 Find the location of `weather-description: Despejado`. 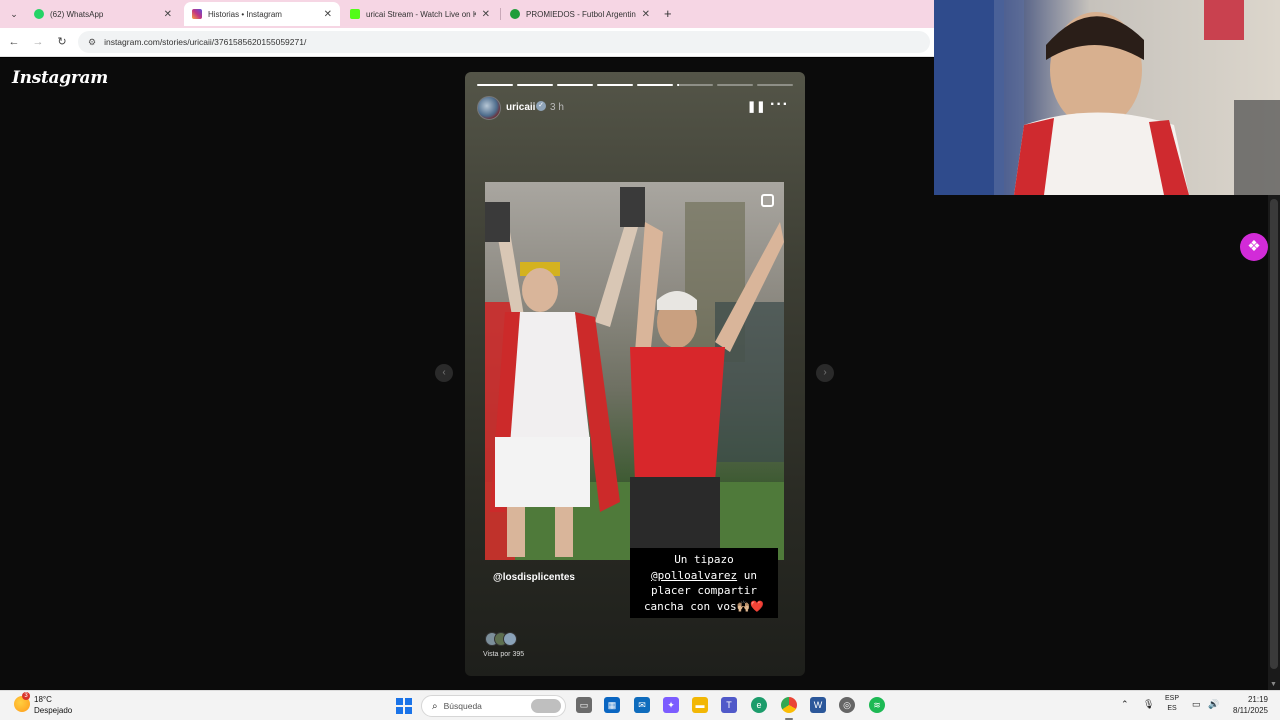

weather-description: Despejado is located at coordinates (53, 710).